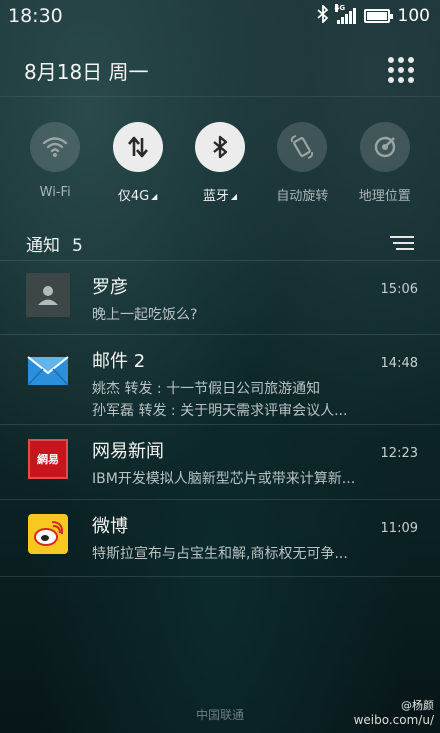  Describe the element at coordinates (55, 147) in the screenshot. I see `wifi-icon` at that location.